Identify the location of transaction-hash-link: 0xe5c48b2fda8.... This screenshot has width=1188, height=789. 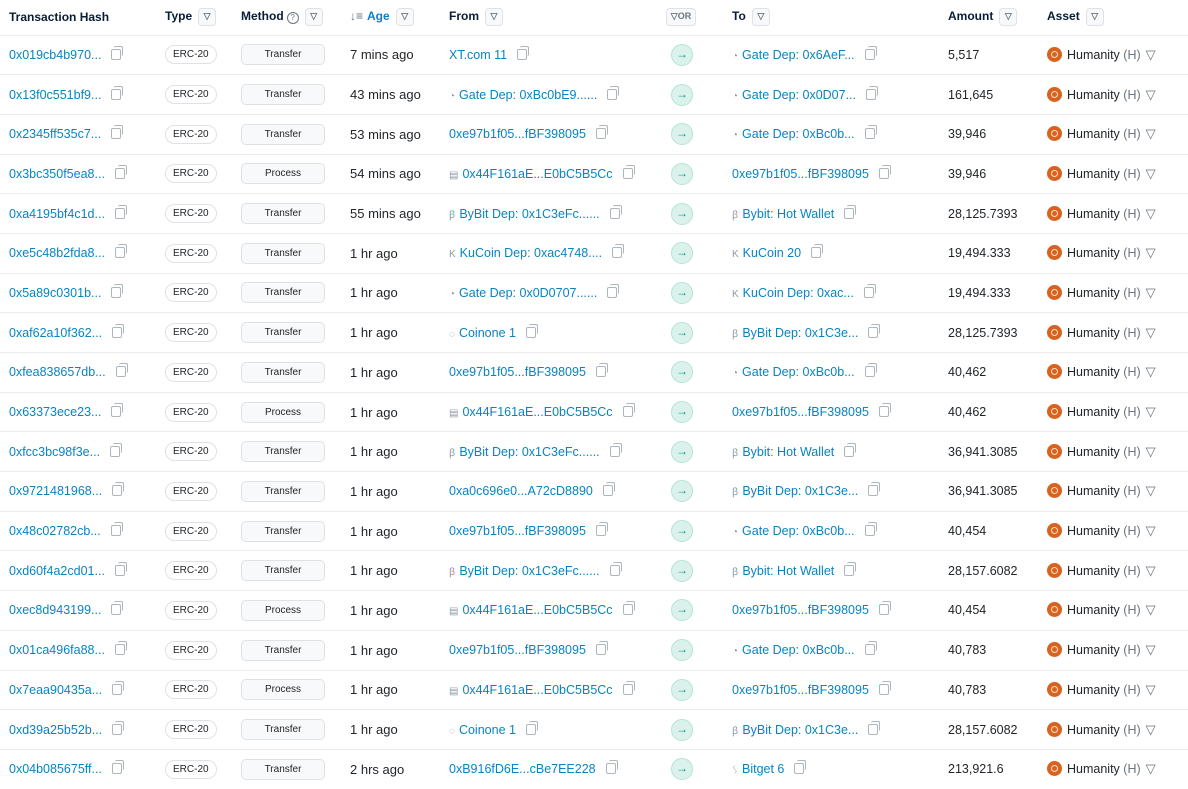
(57, 253).